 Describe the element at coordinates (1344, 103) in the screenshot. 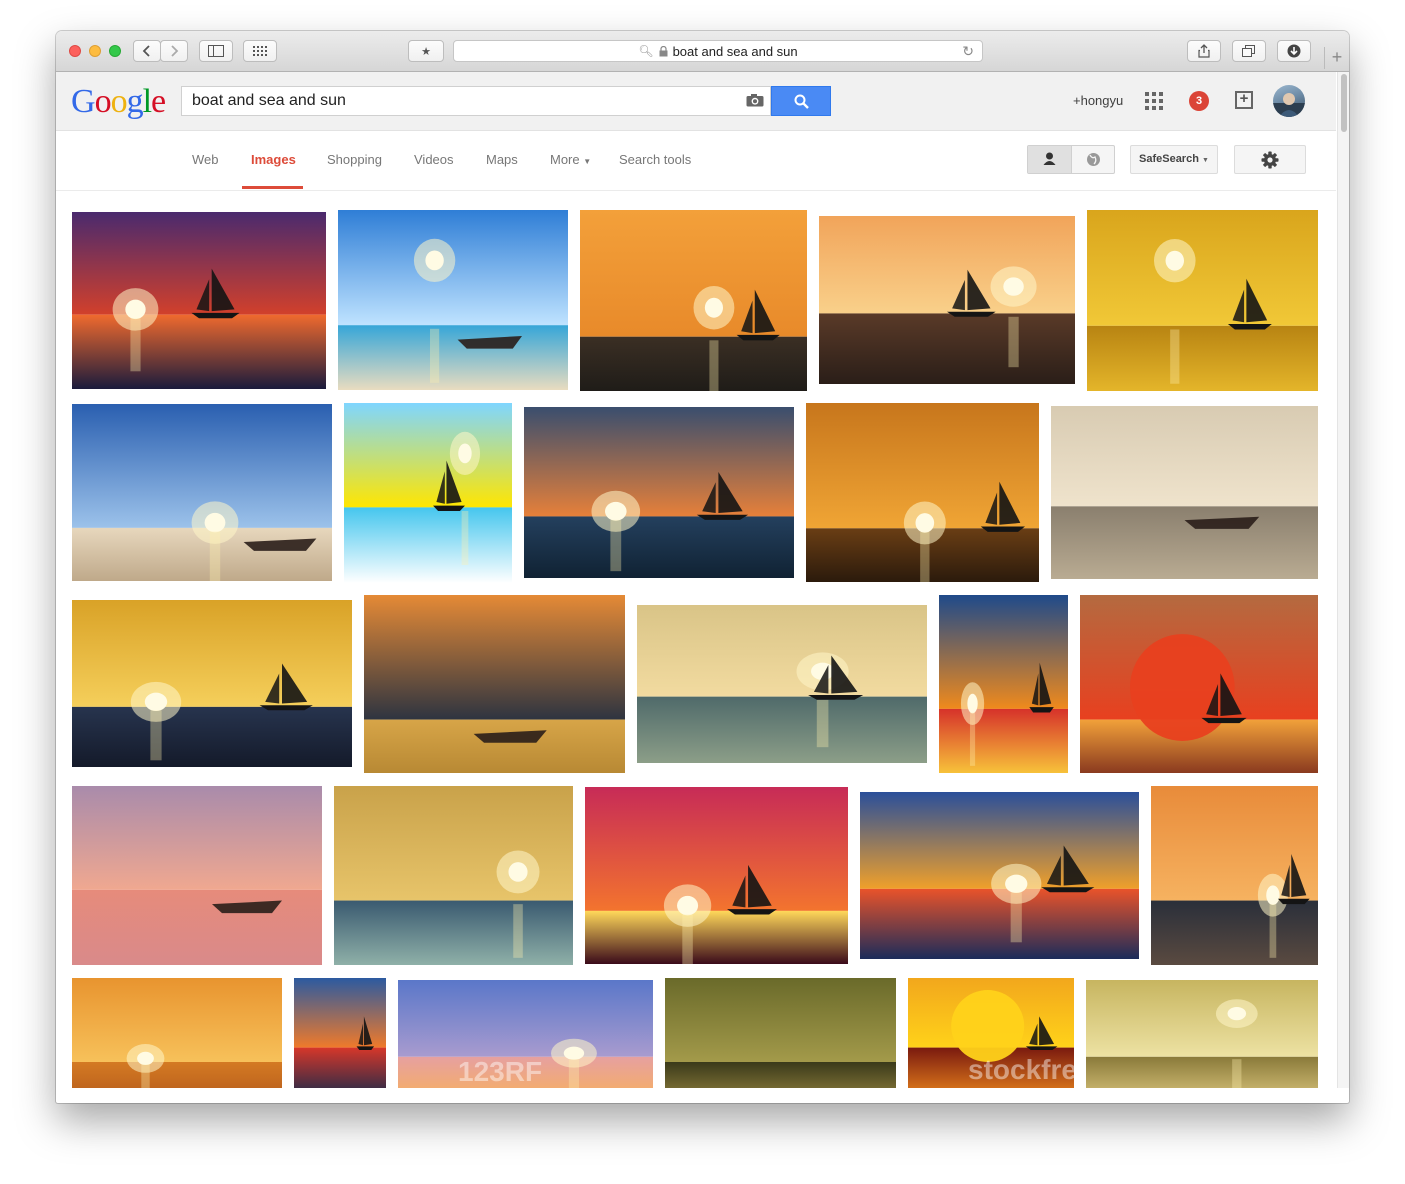

I see `scrollbar-thumb` at that location.